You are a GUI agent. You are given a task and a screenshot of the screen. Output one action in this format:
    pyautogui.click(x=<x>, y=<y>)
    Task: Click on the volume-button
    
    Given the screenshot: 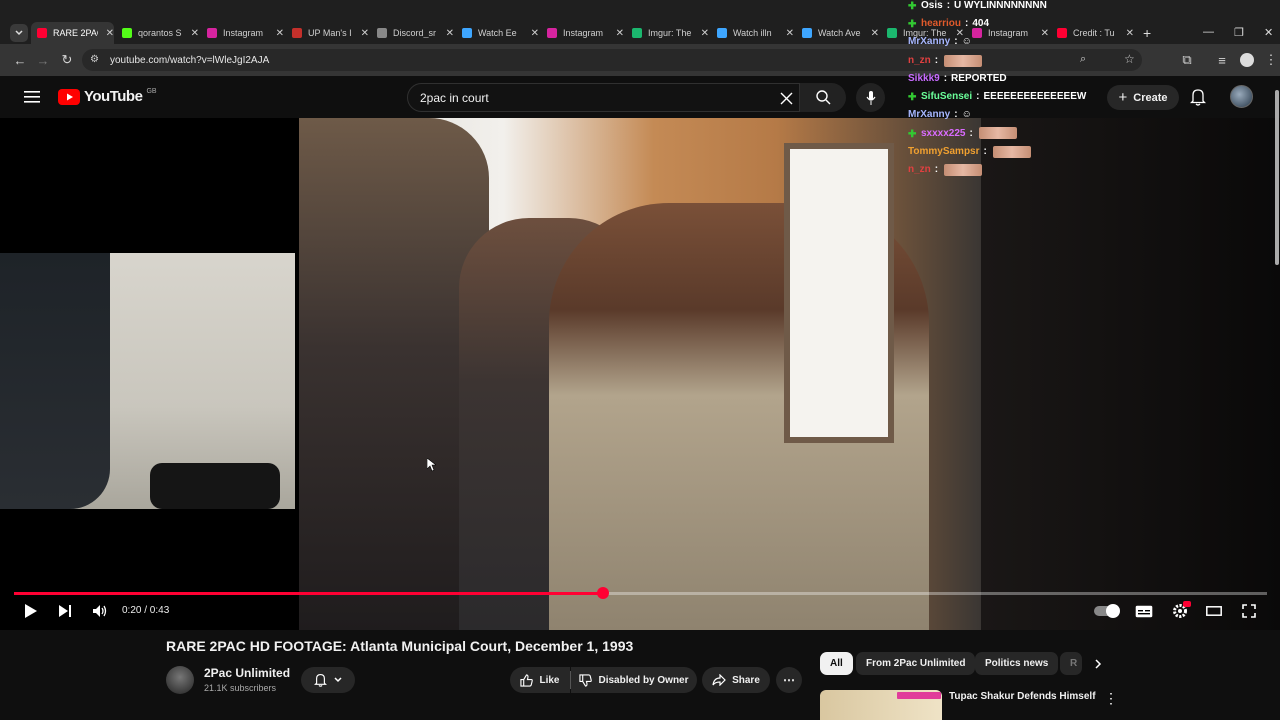 What is the action you would take?
    pyautogui.click(x=100, y=611)
    